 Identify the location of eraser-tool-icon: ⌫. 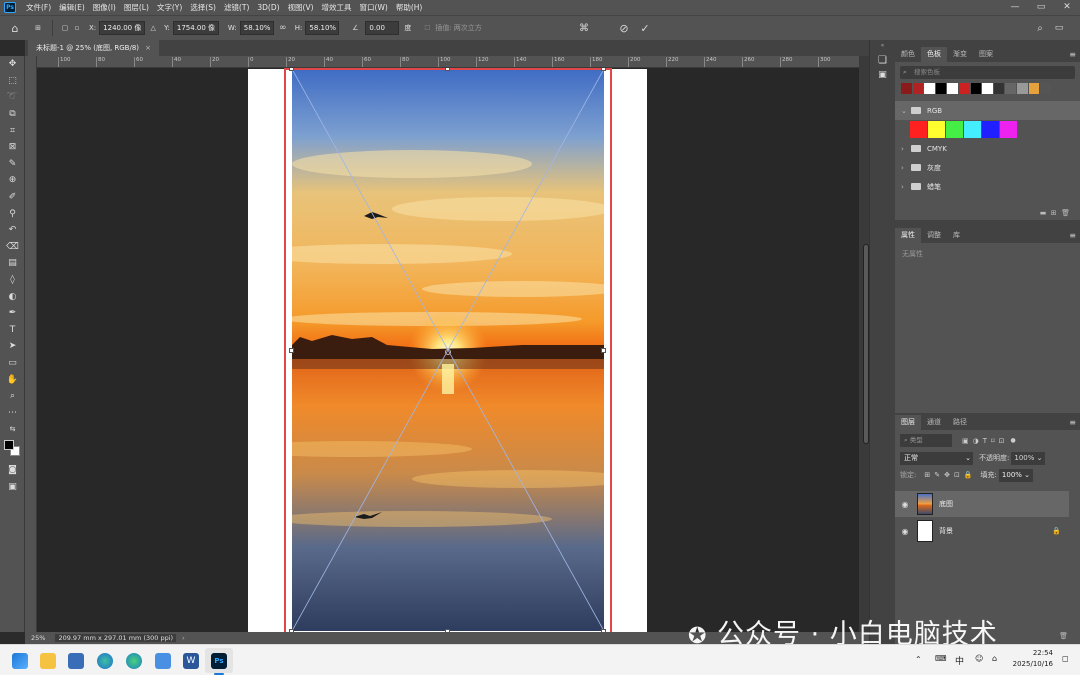
(12, 247).